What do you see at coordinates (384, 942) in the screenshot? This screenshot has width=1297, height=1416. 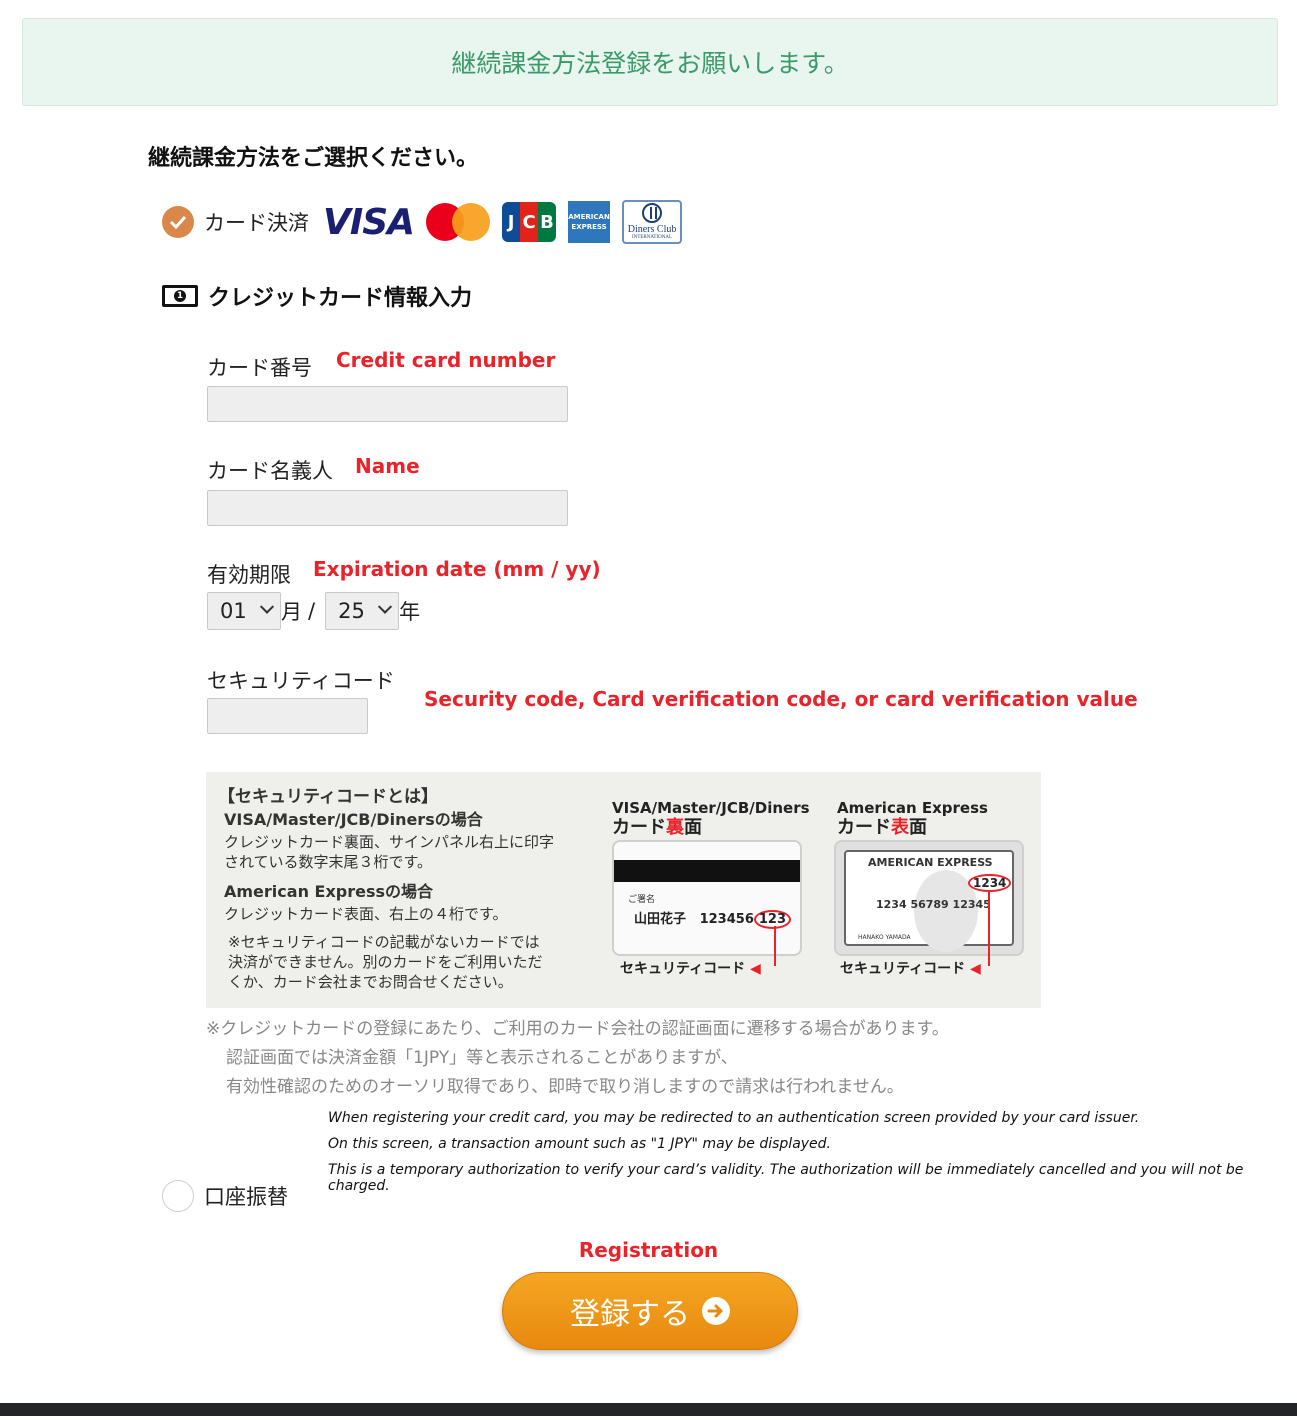 I see `note-line-1: ※セキュリティコードの記載がないカードでは` at bounding box center [384, 942].